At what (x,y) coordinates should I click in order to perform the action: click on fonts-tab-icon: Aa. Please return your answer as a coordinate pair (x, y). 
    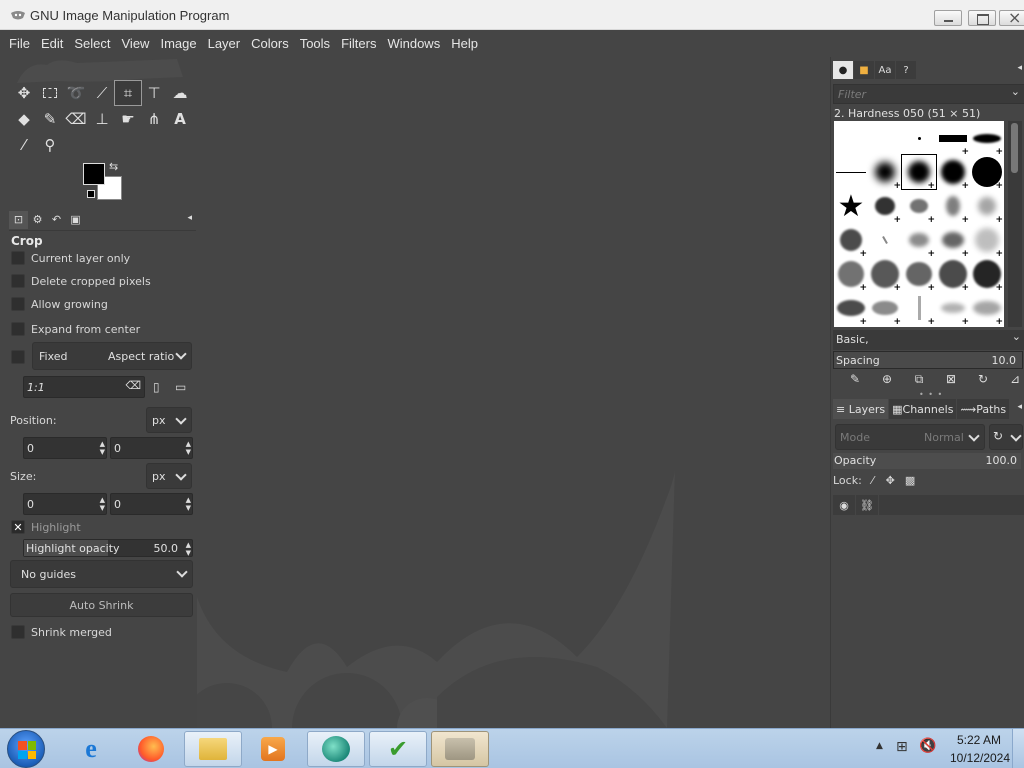
    Looking at the image, I should click on (885, 70).